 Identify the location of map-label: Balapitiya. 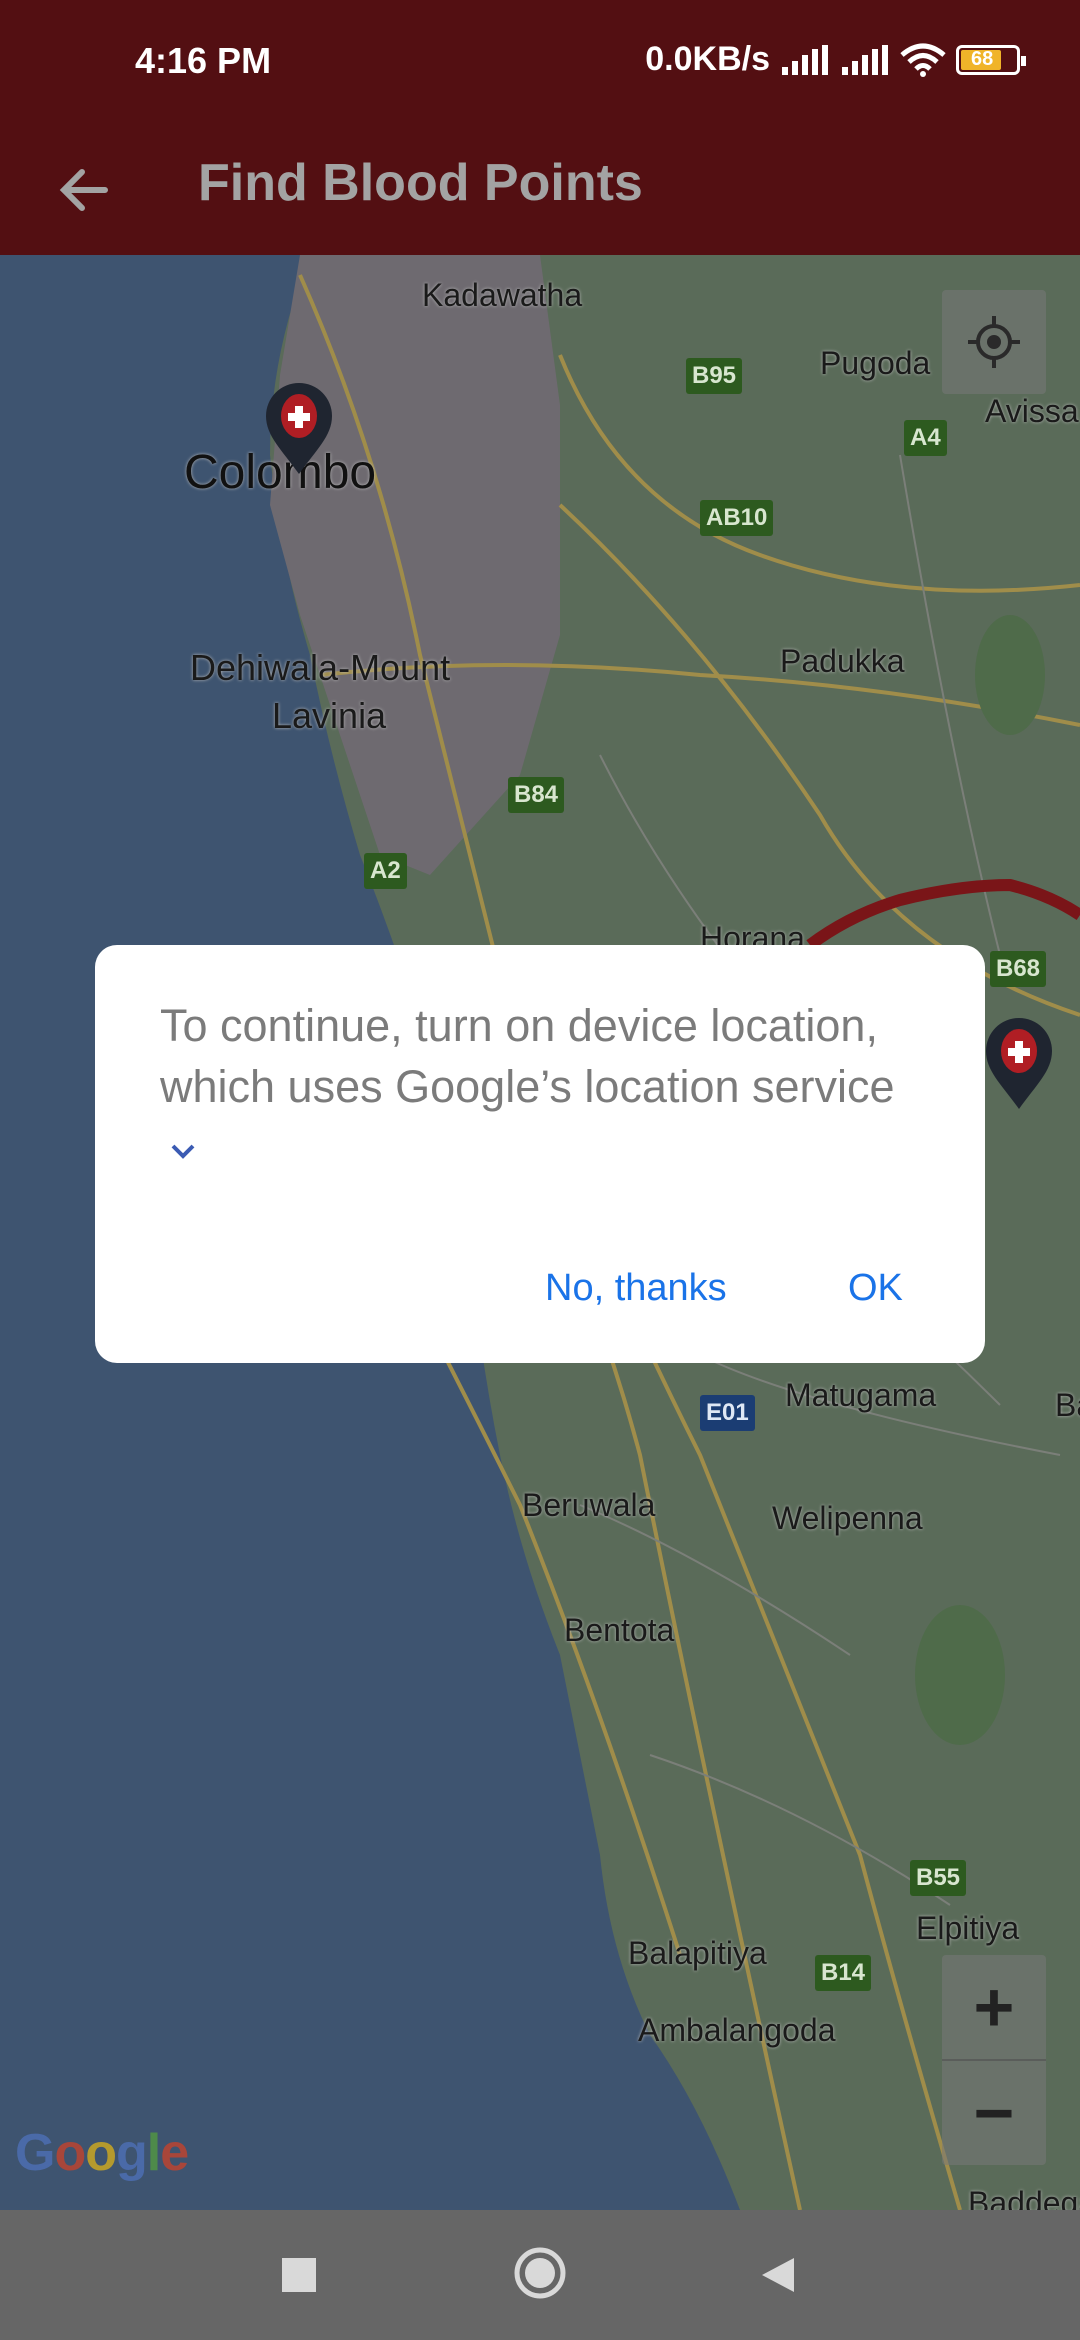
(697, 1953).